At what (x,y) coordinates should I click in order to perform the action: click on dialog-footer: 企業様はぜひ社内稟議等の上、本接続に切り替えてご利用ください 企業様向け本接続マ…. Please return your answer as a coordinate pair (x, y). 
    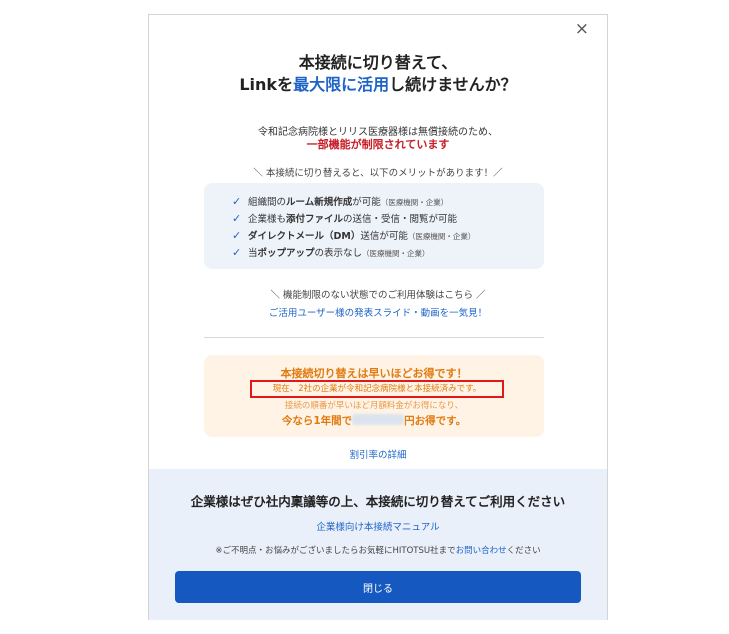
    Looking at the image, I should click on (378, 544).